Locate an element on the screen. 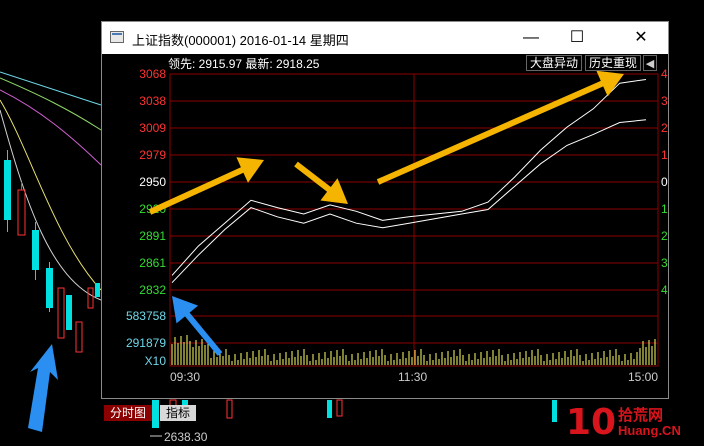 This screenshot has width=704, height=446. market-move-button: 大盘异动 is located at coordinates (554, 63).